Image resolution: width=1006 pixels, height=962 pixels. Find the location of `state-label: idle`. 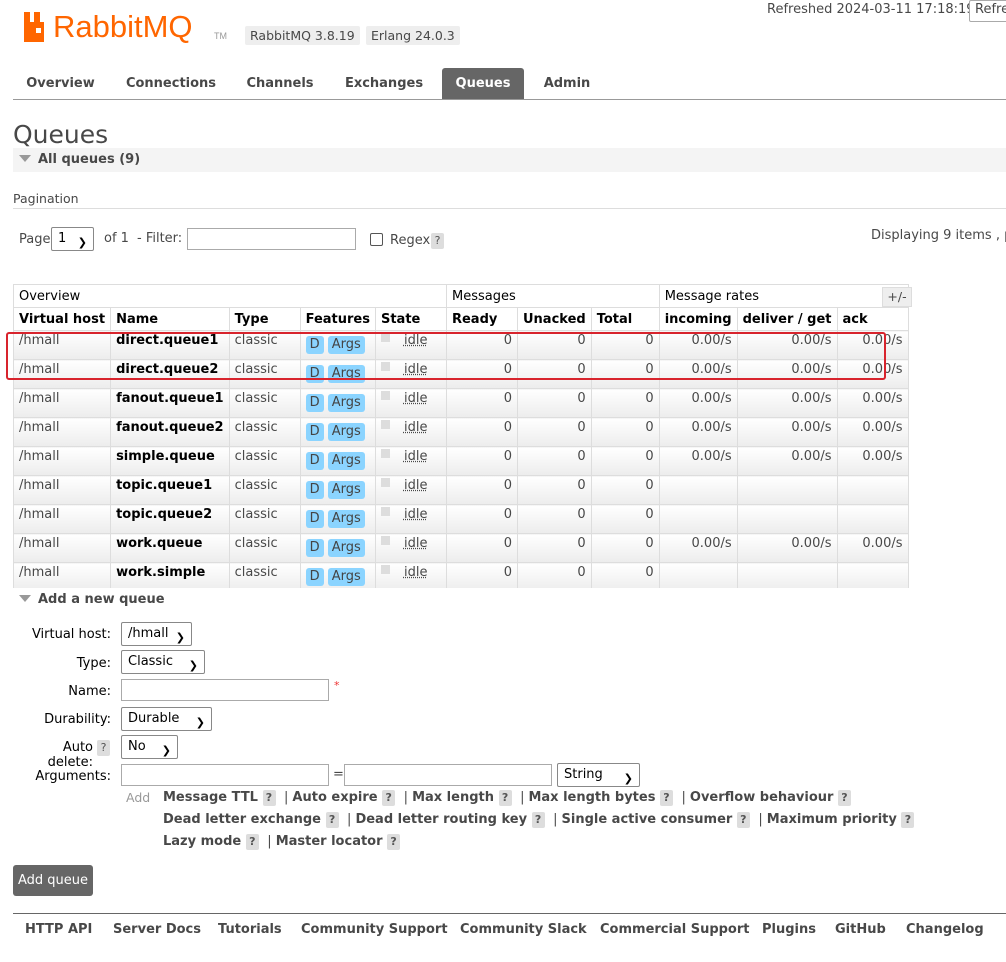

state-label: idle is located at coordinates (415, 514).